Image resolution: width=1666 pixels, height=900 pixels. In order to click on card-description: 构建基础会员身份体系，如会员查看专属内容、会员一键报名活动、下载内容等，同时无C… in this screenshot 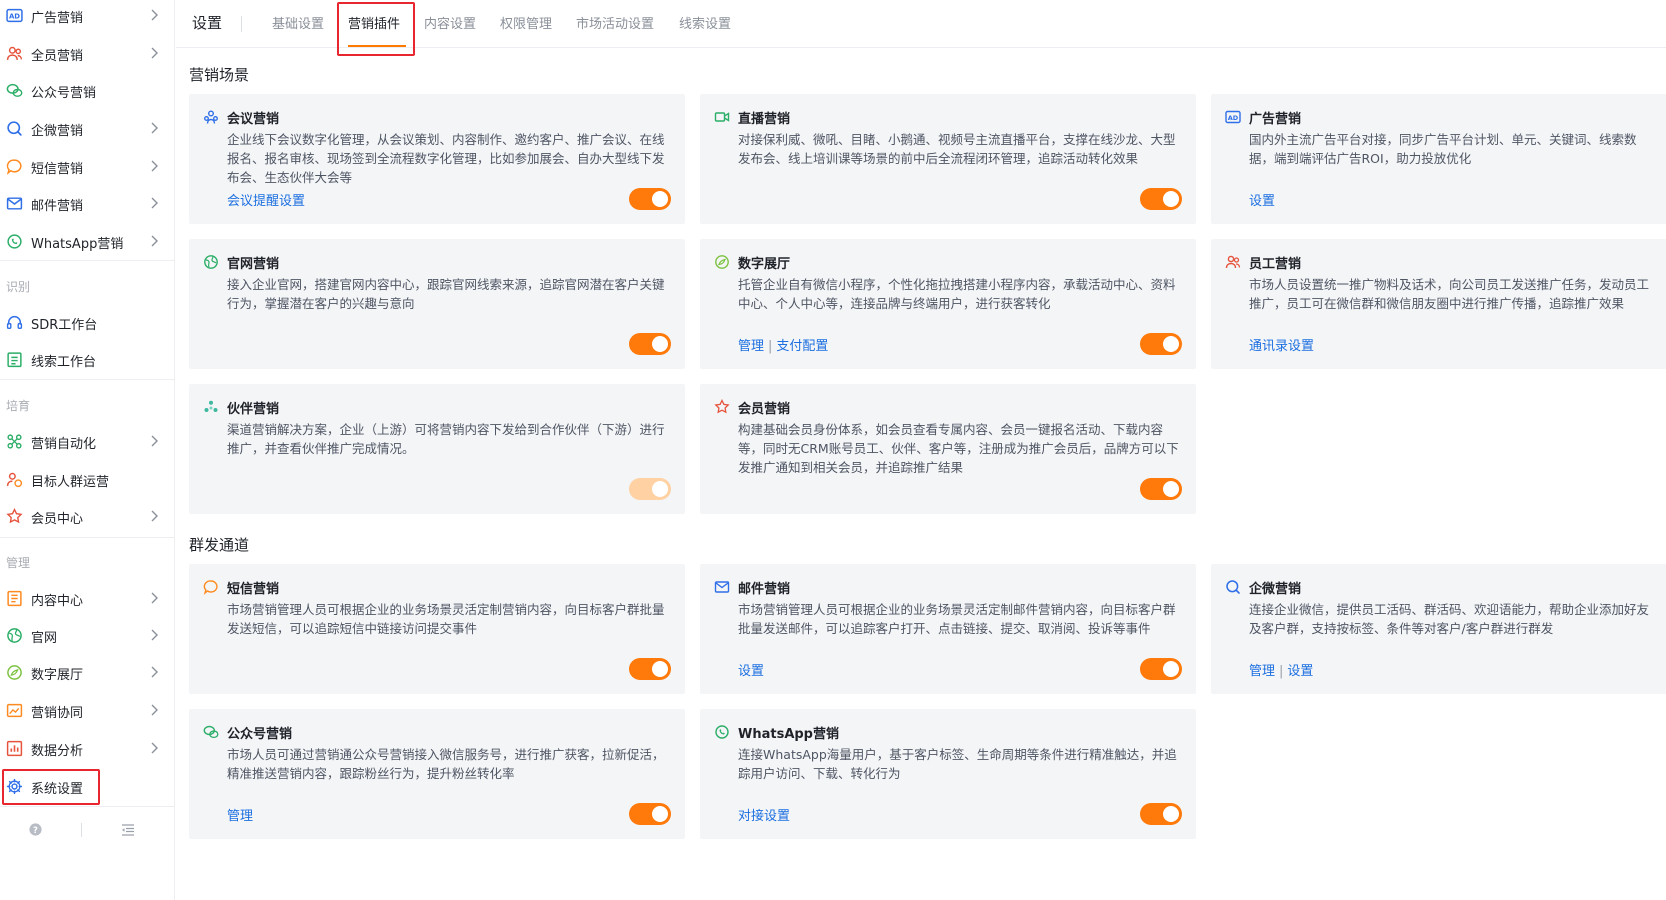, I will do `click(958, 448)`.